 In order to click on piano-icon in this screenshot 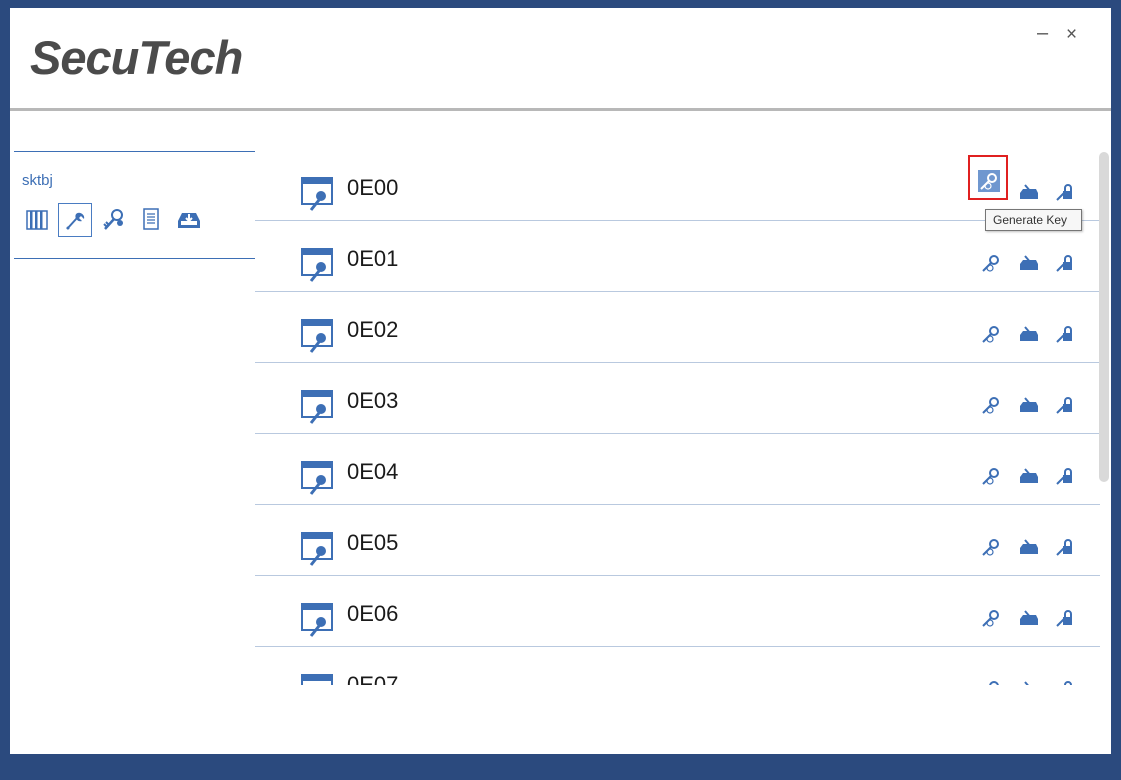, I will do `click(37, 220)`.